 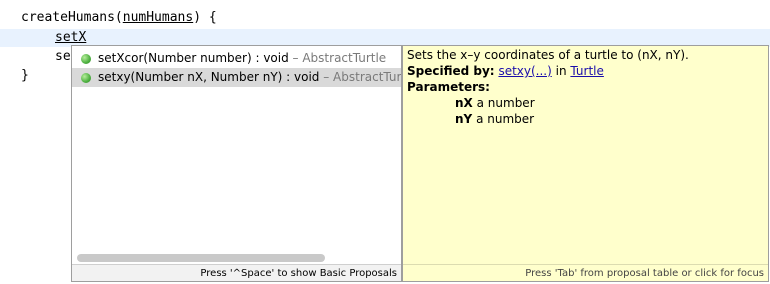 What do you see at coordinates (448, 87) in the screenshot?
I see `parameters-heading: Parameters:` at bounding box center [448, 87].